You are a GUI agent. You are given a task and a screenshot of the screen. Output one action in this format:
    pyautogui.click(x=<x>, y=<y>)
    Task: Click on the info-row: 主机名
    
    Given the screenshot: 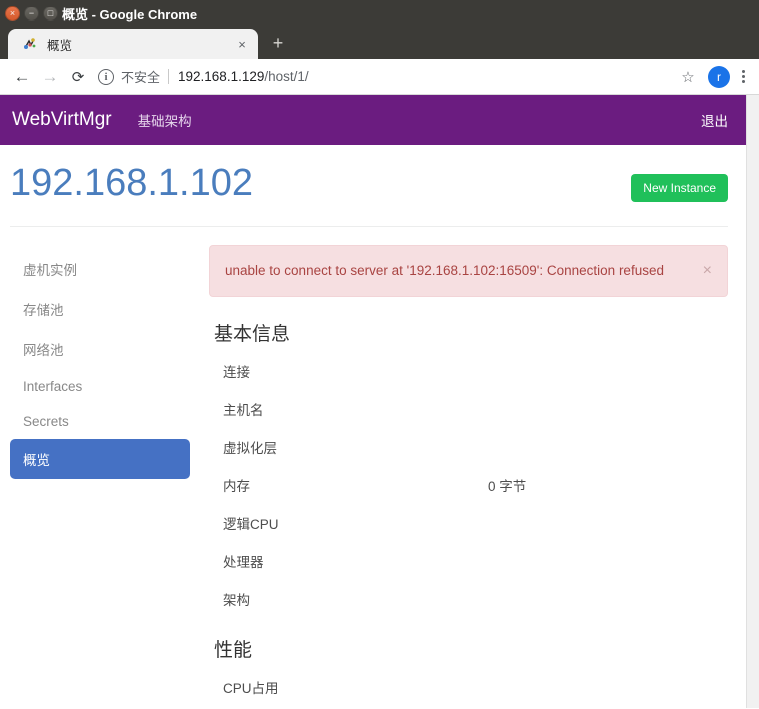 What is the action you would take?
    pyautogui.click(x=468, y=409)
    